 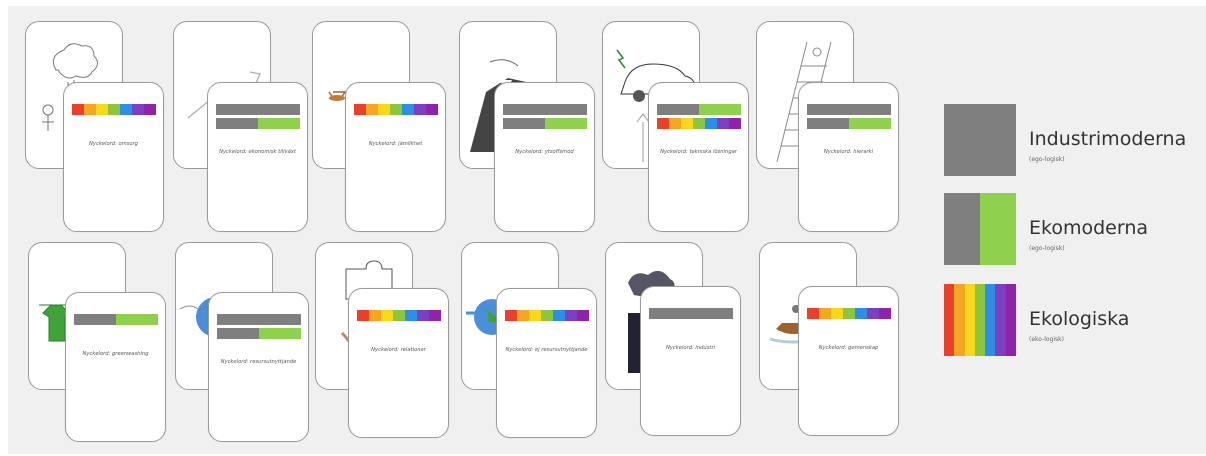 I want to click on card-keyword: Nyckelord: ytsoffsmod, so click(x=544, y=152).